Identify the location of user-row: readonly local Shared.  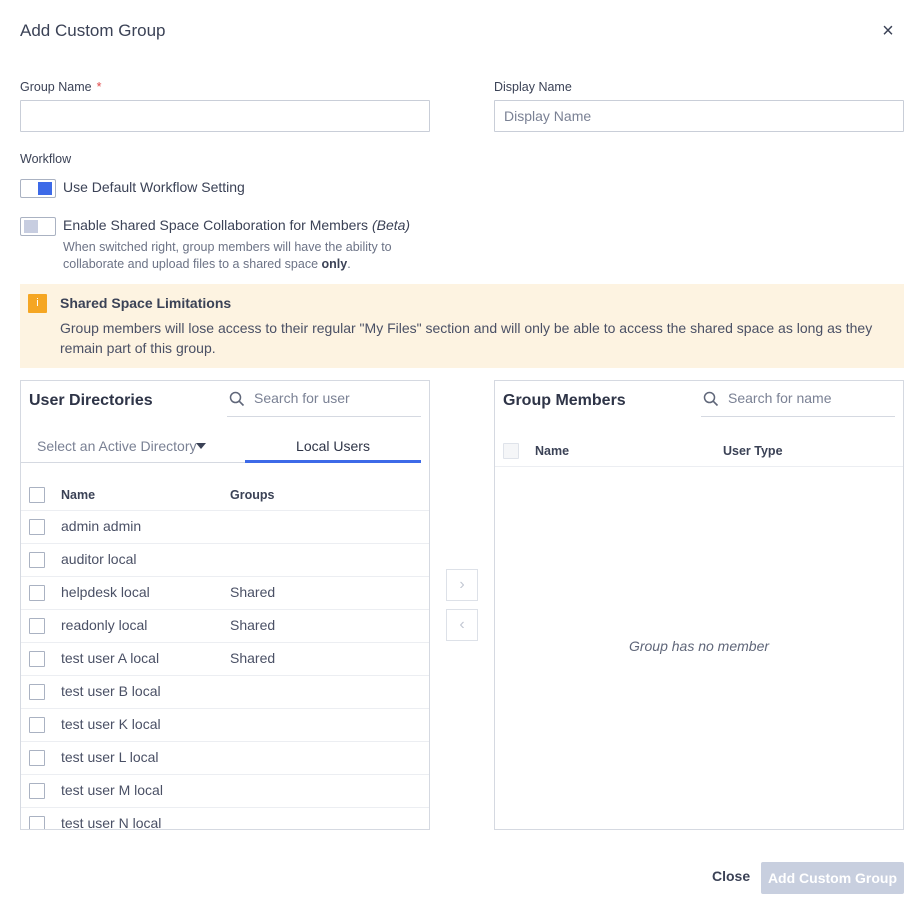
(225, 626).